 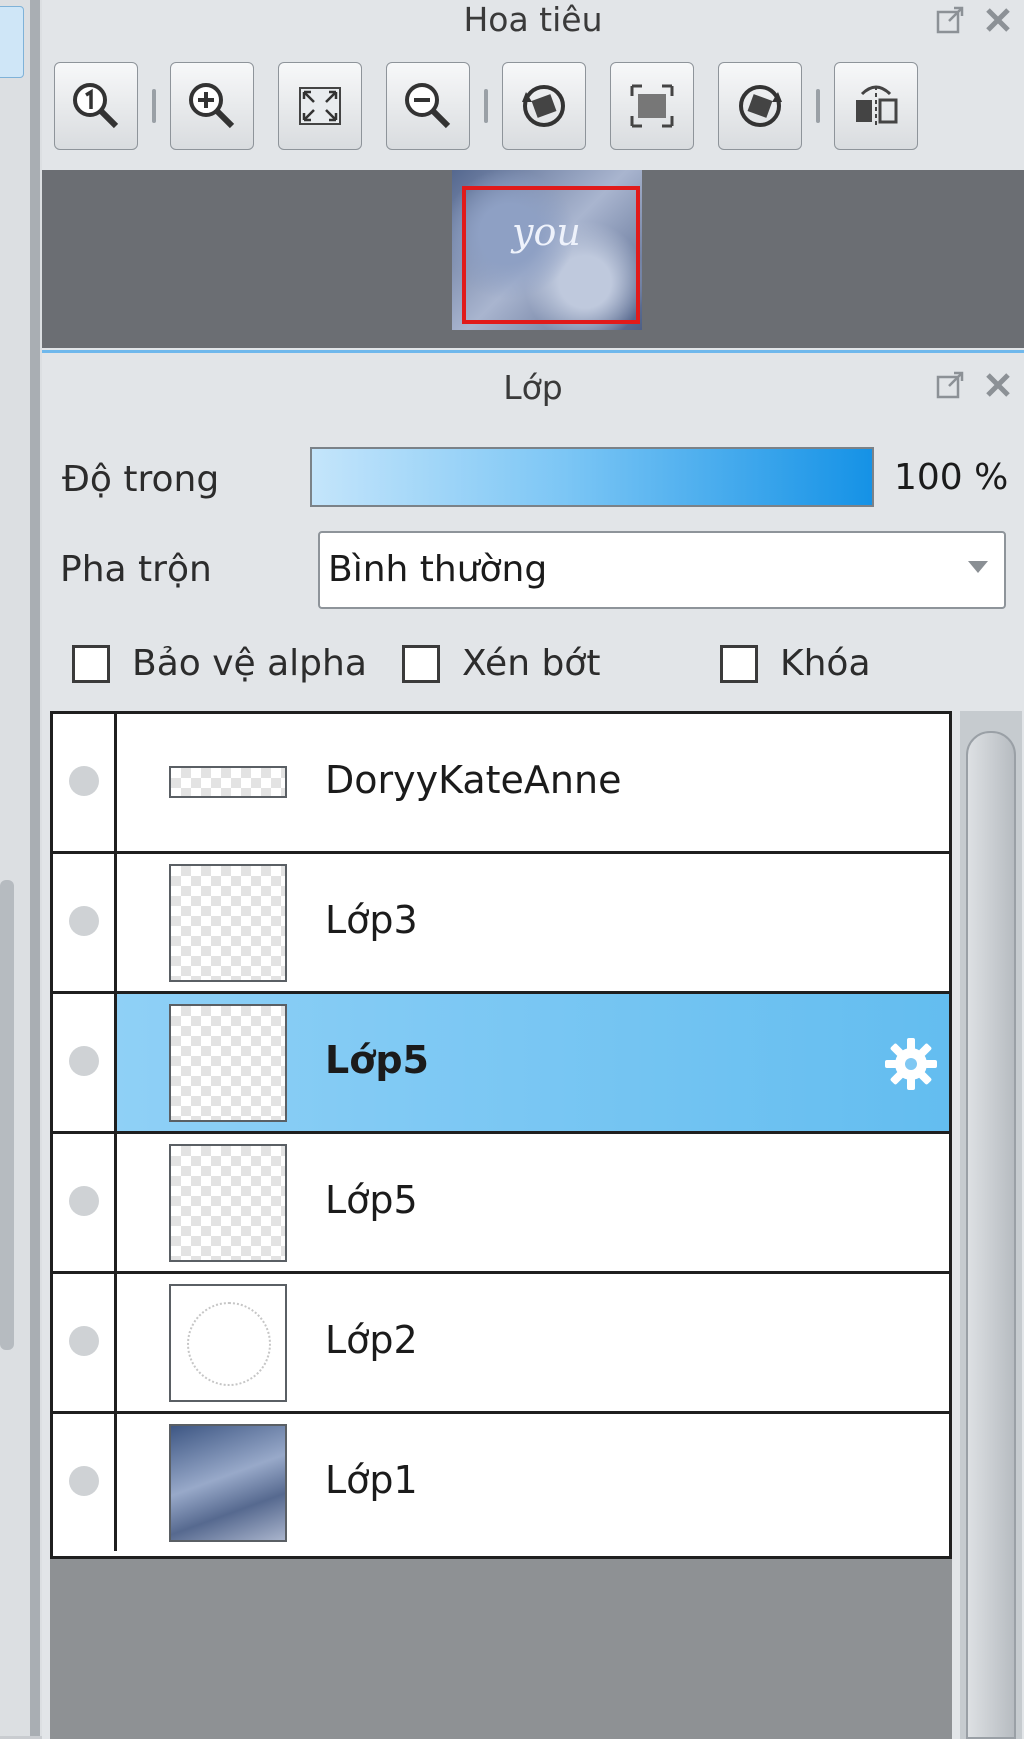 I want to click on clipping-checkbox: Xén bớt, so click(x=501, y=663).